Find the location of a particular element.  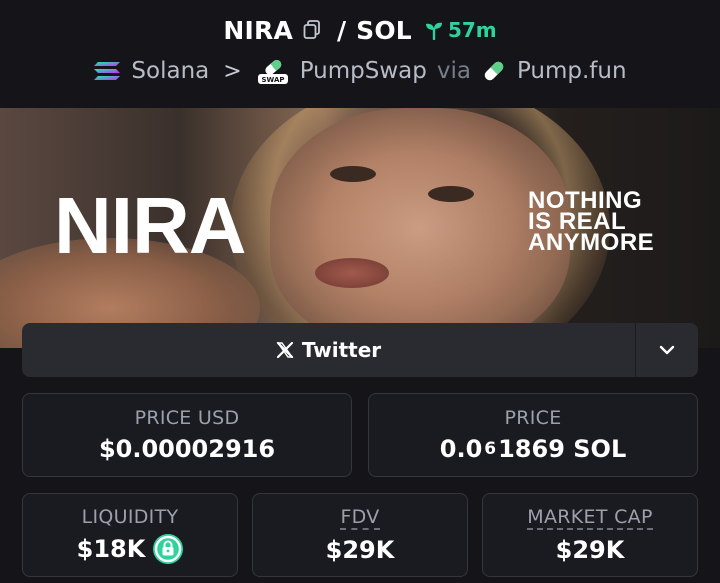

copy-icon is located at coordinates (312, 30).